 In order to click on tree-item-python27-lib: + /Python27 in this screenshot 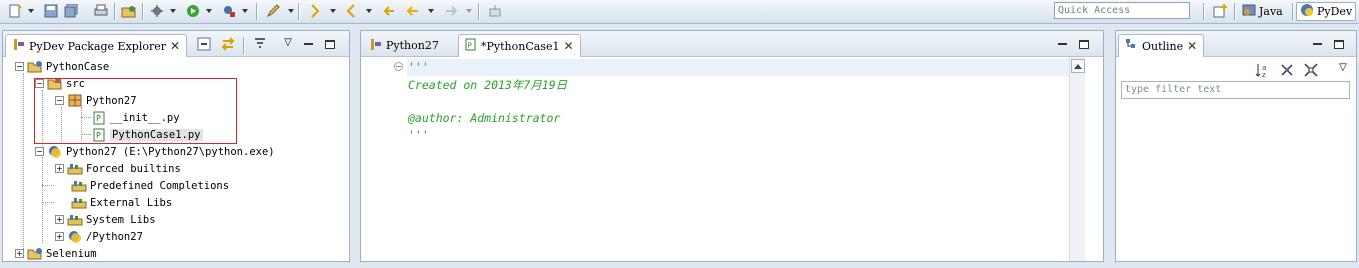, I will do `click(99, 236)`.